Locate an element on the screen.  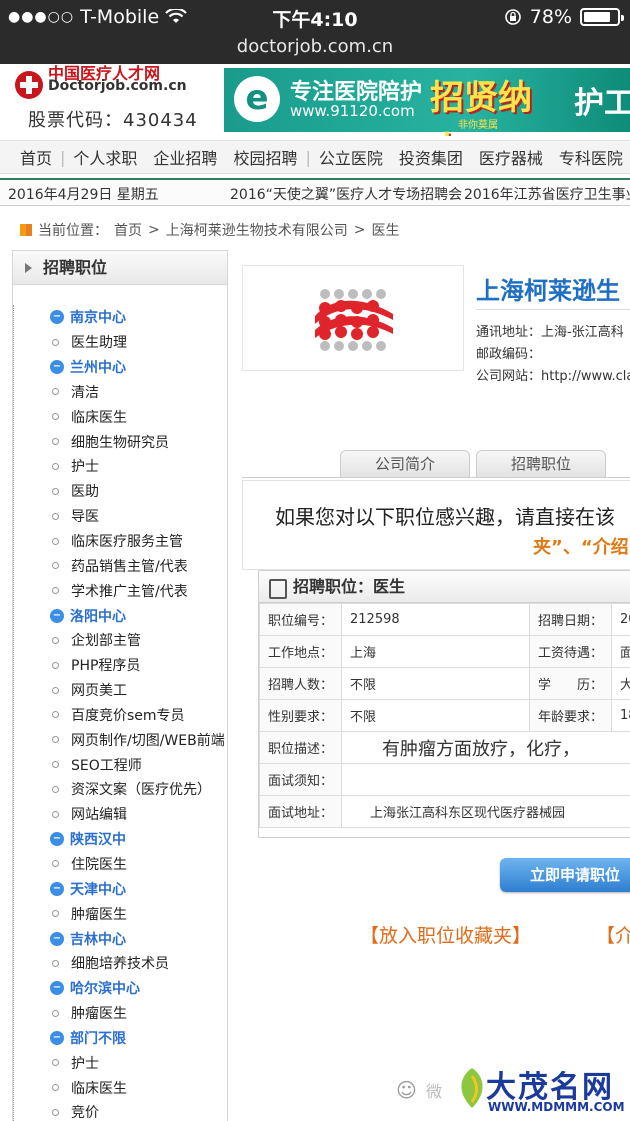
job-title: 招聘职位：医生 is located at coordinates (444, 587).